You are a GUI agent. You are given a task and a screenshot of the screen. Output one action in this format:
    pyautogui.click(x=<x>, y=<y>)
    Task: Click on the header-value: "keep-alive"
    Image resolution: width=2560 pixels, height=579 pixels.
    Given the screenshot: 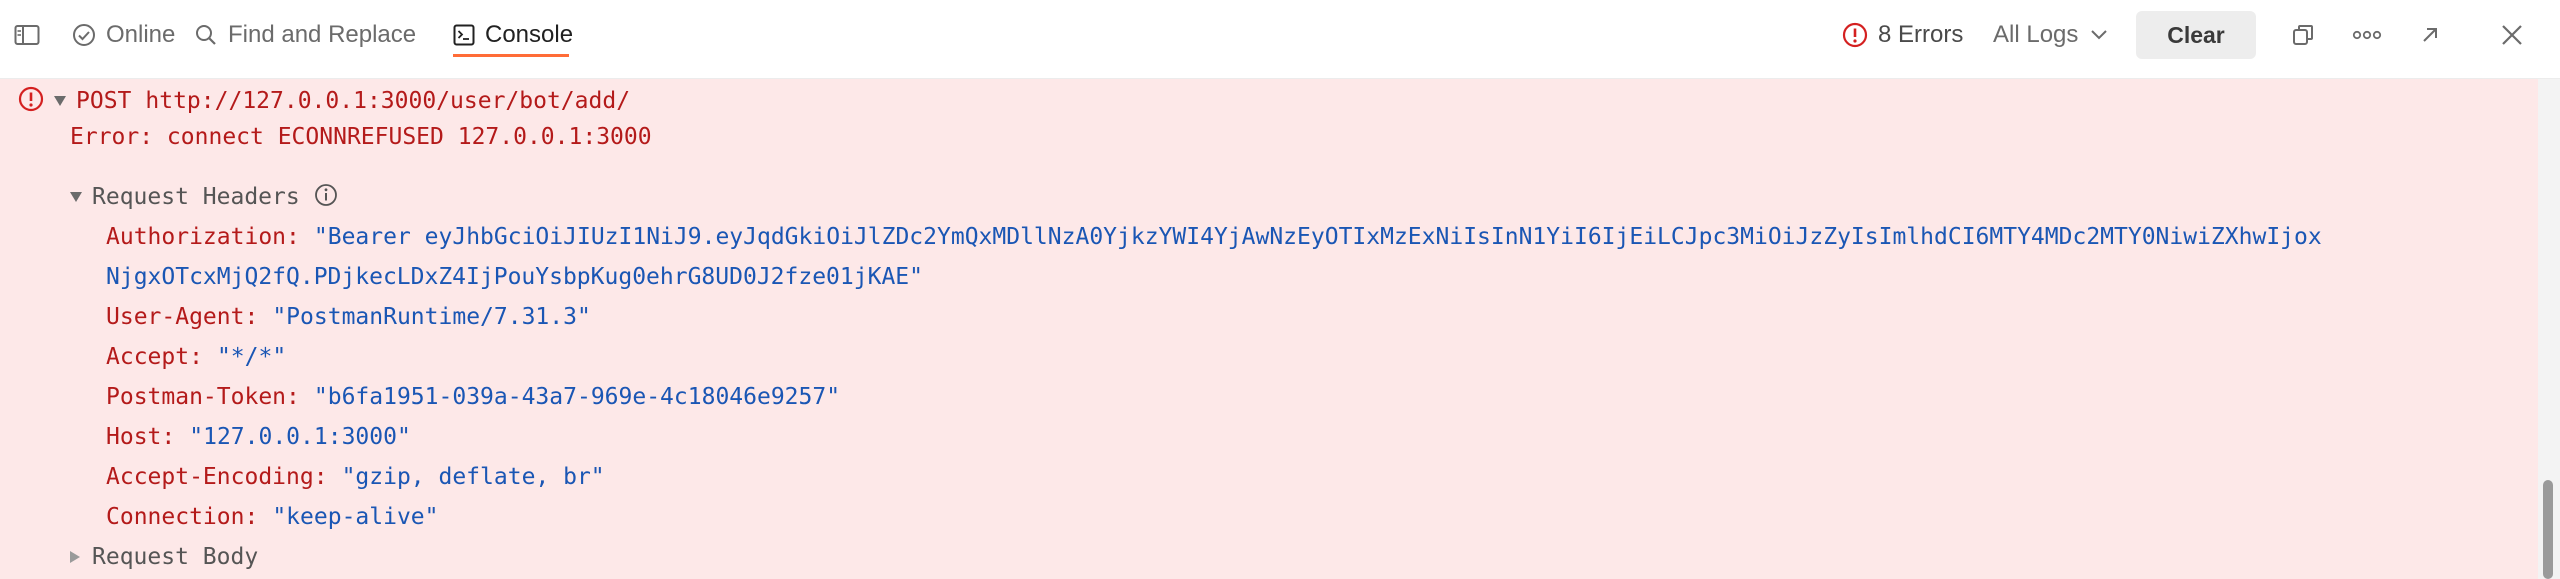 What is the action you would take?
    pyautogui.click(x=355, y=517)
    